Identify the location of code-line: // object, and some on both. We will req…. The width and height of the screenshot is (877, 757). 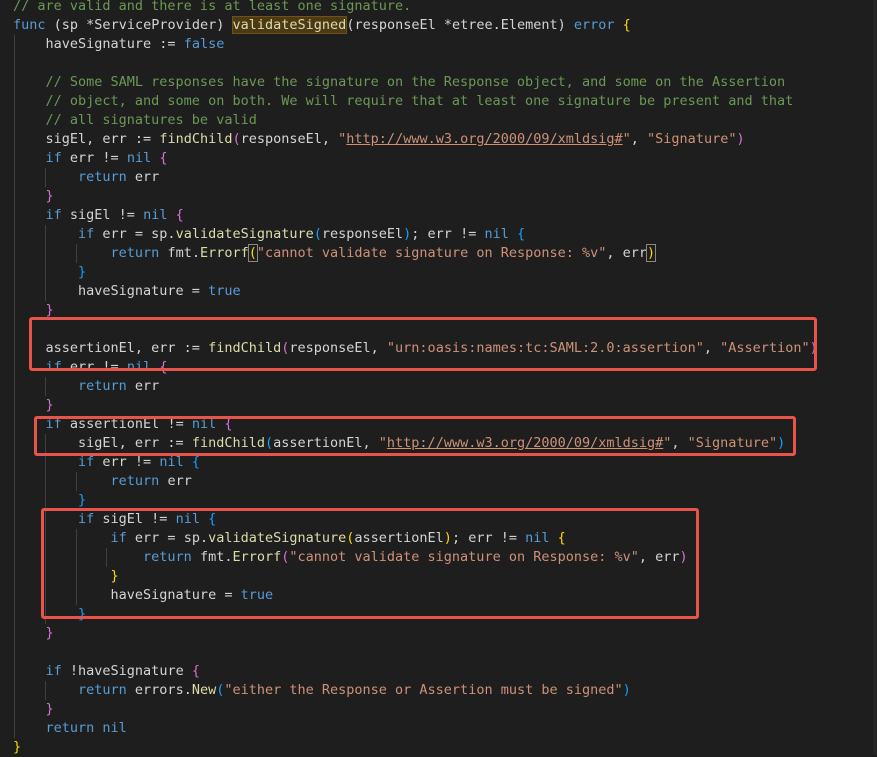
(403, 101).